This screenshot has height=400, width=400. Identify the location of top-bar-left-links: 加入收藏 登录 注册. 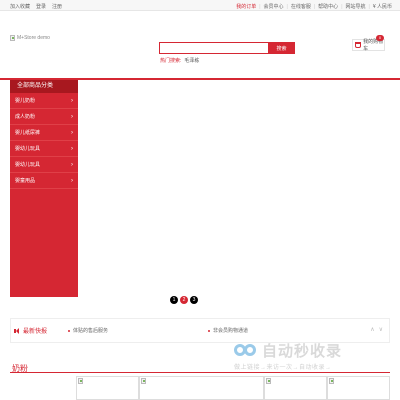
(36, 6).